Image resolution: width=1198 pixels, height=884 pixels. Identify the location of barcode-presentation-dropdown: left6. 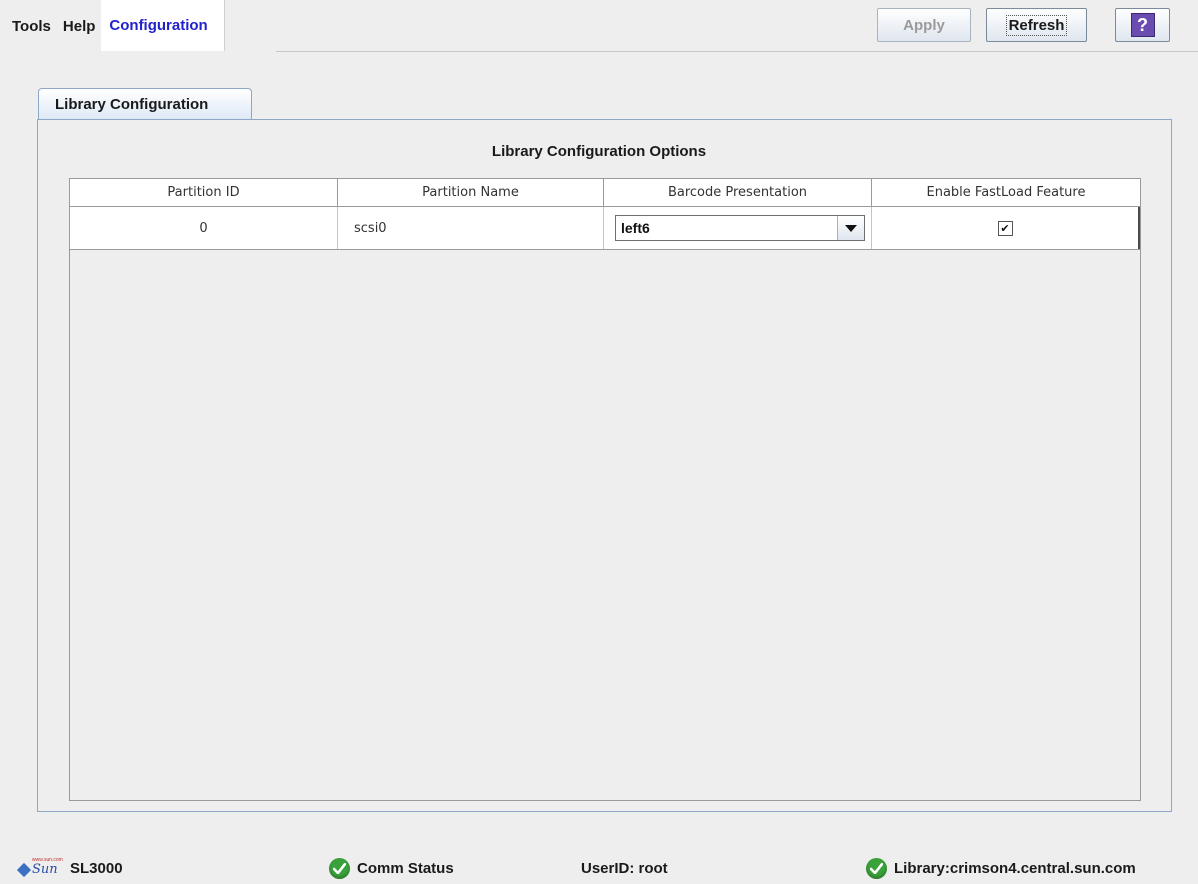
(740, 228).